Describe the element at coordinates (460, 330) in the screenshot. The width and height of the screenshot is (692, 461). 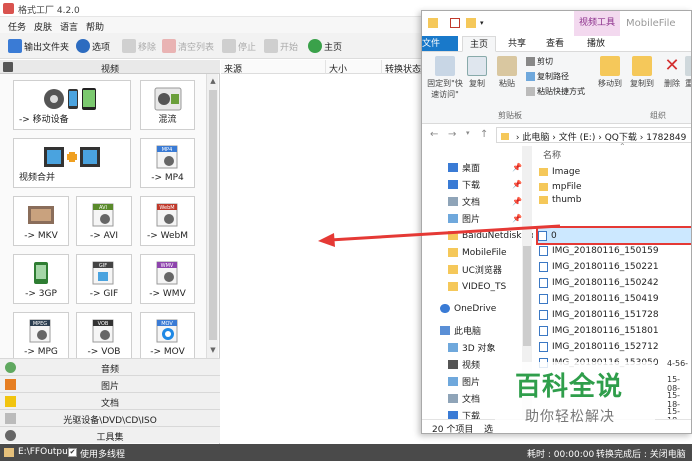
I see `nav-this-pc: 此电脑` at that location.